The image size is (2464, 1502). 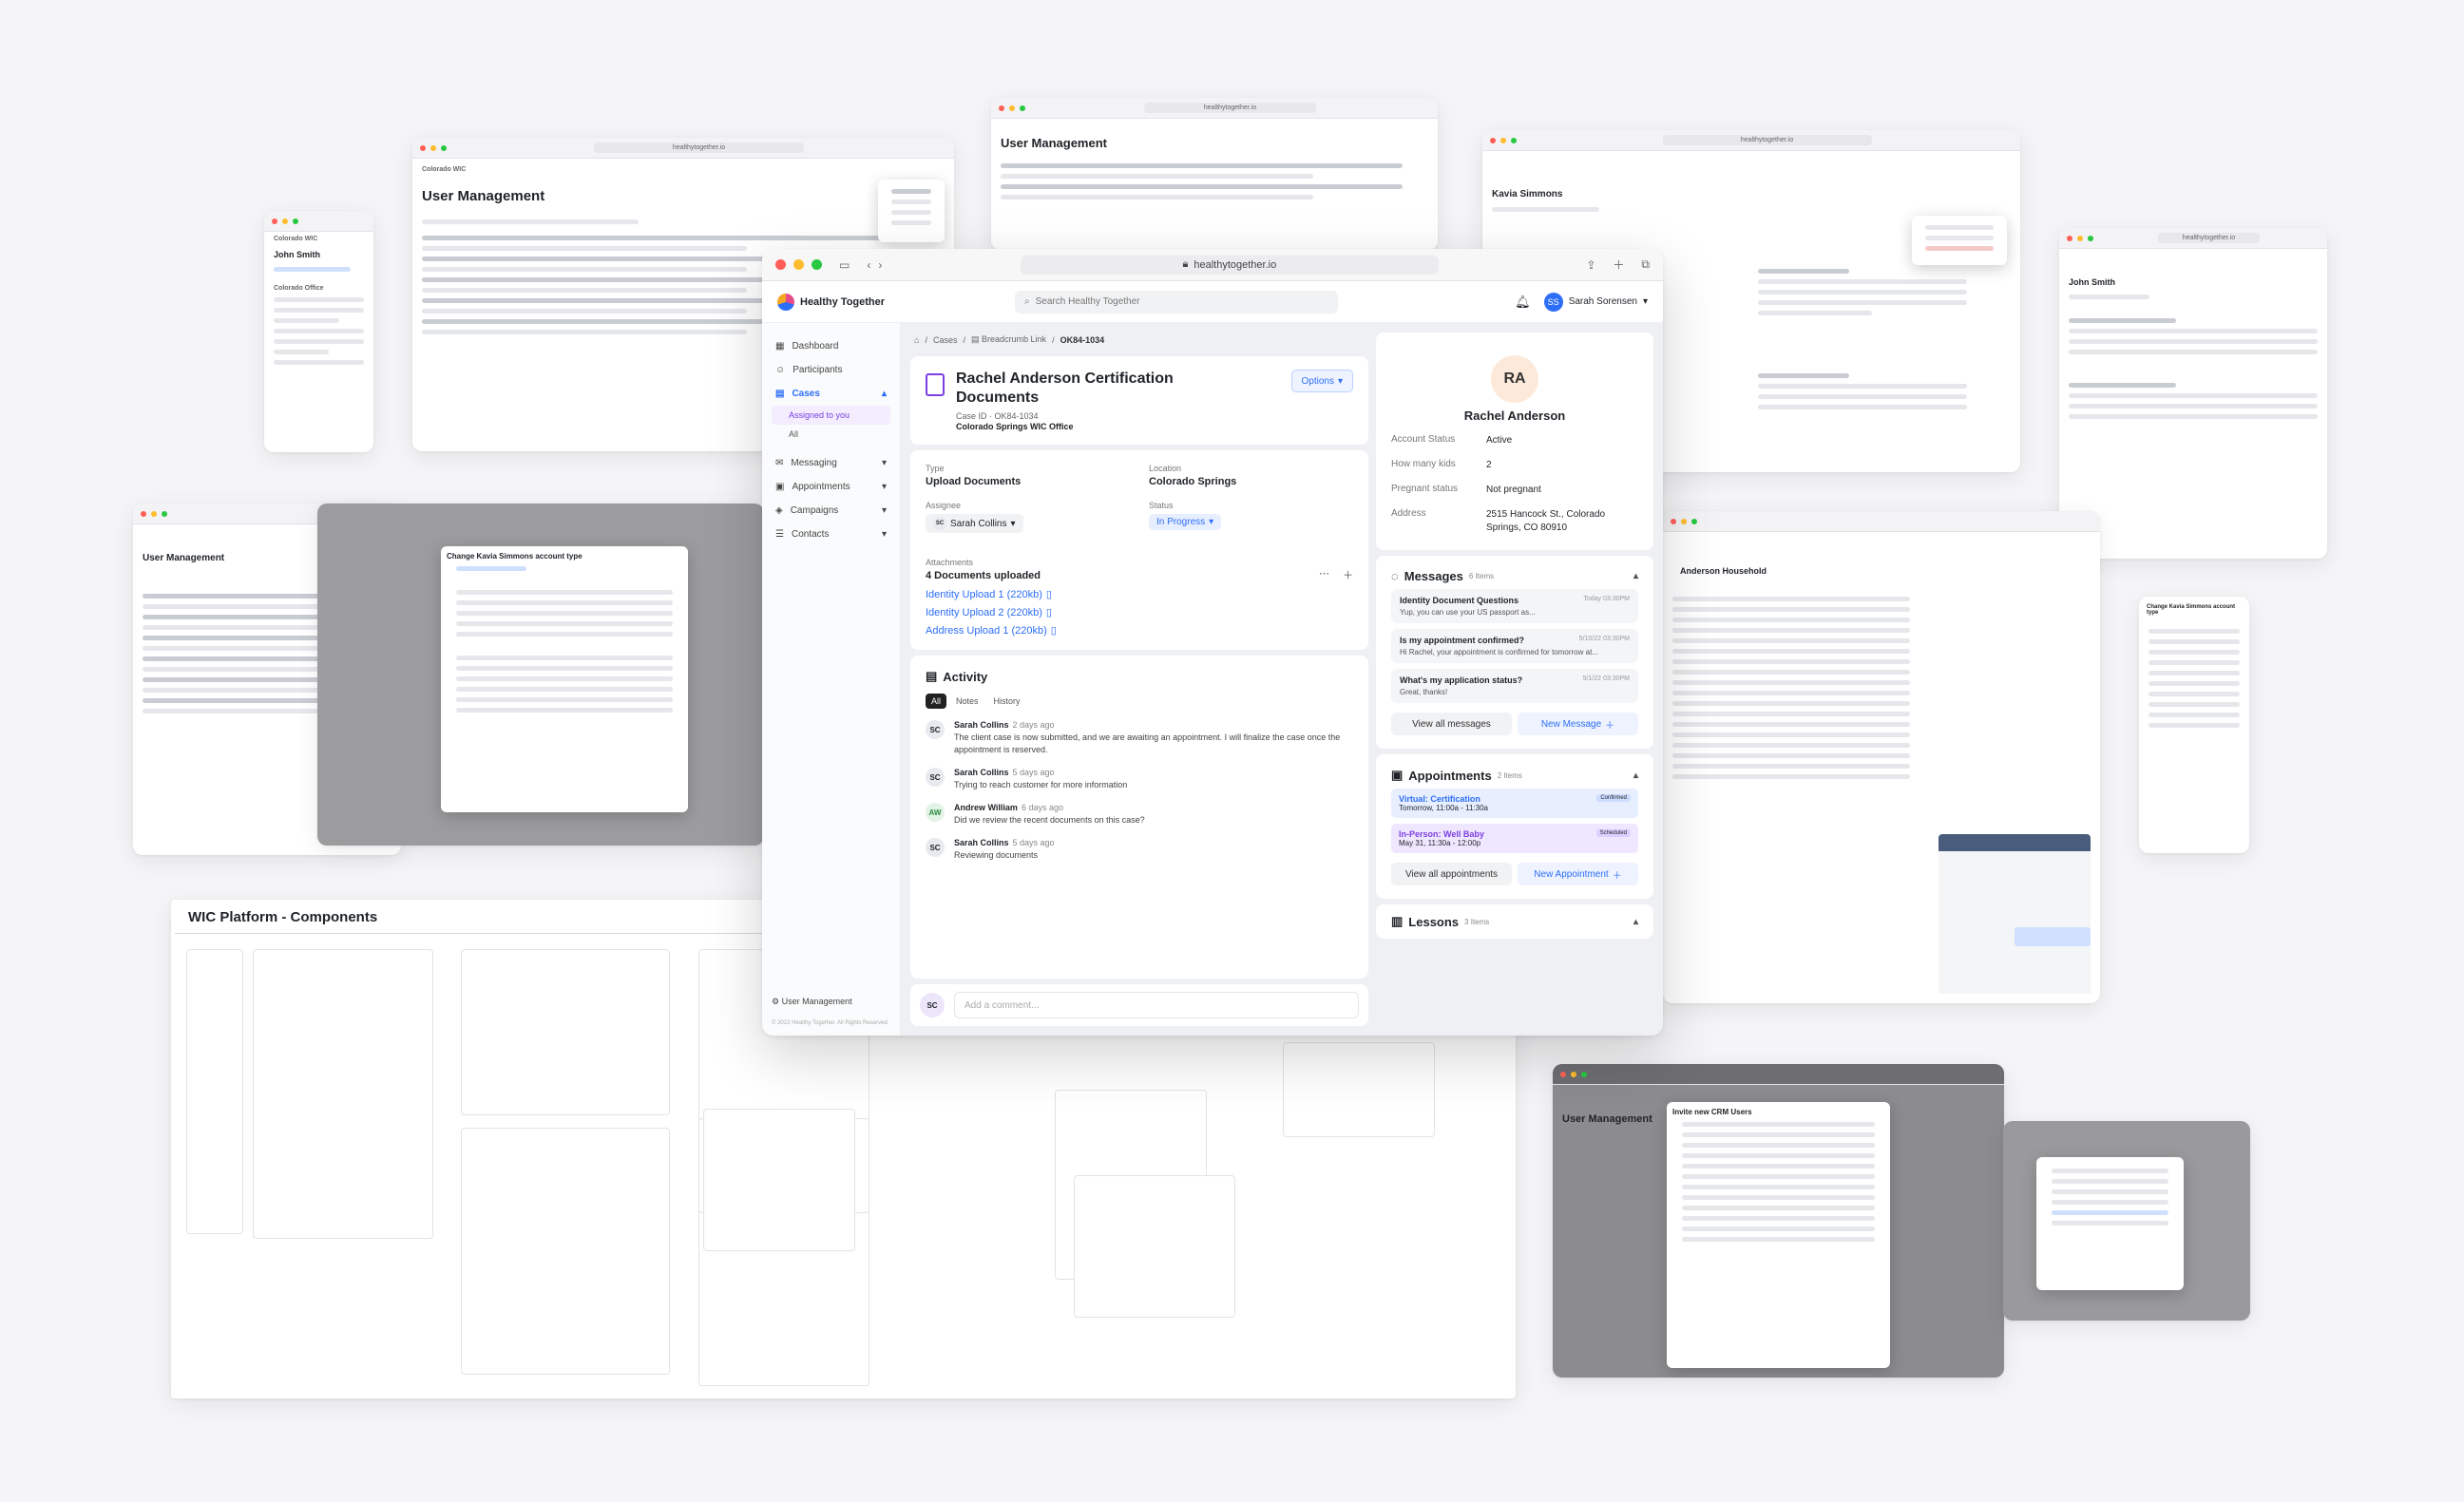 What do you see at coordinates (843, 302) in the screenshot?
I see `brand-name: Healthy Together` at bounding box center [843, 302].